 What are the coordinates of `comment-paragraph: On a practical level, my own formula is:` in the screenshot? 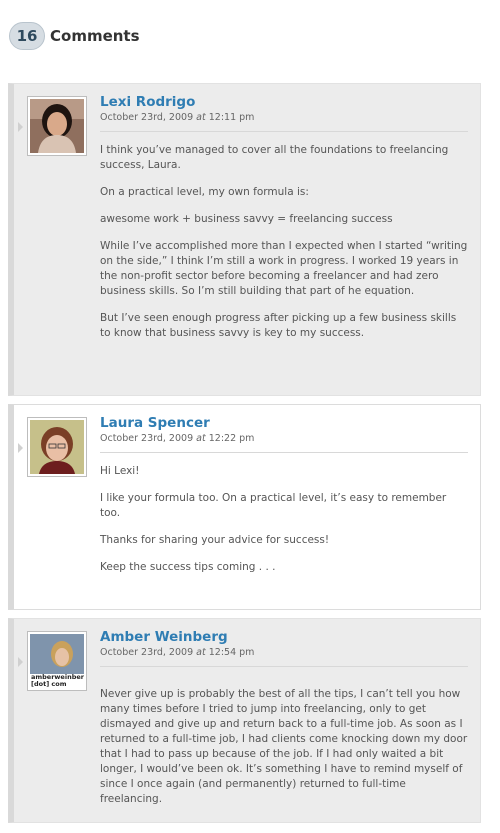 It's located at (204, 192).